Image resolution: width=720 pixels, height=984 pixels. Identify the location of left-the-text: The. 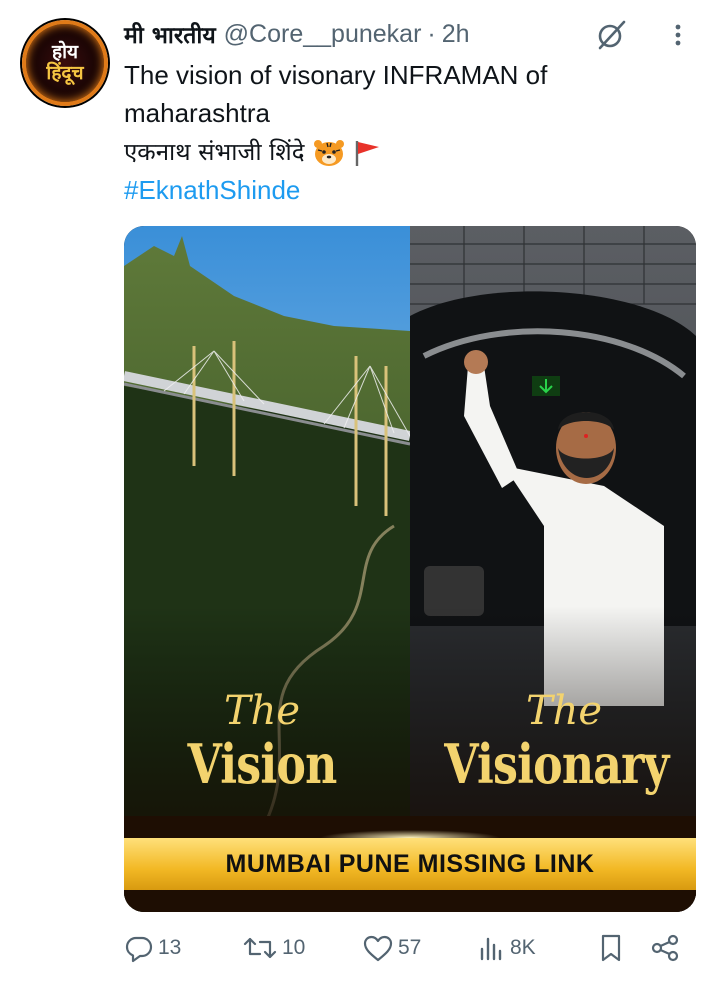
(262, 711).